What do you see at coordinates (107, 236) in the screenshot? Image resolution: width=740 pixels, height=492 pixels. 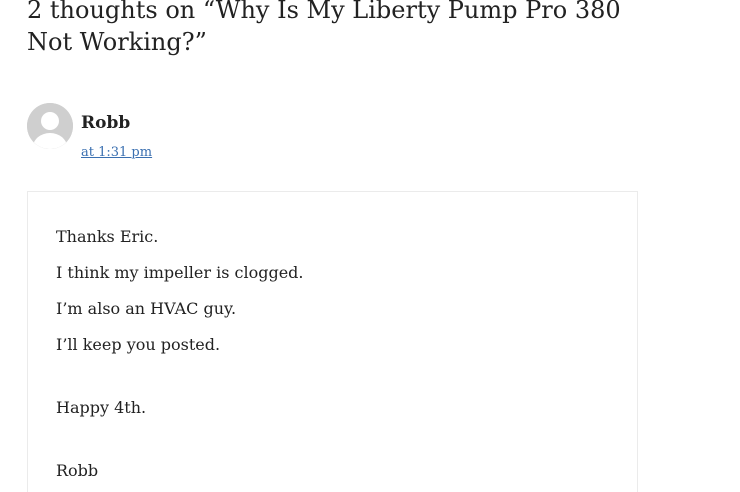 I see `comment-line: Thanks Eric.` at bounding box center [107, 236].